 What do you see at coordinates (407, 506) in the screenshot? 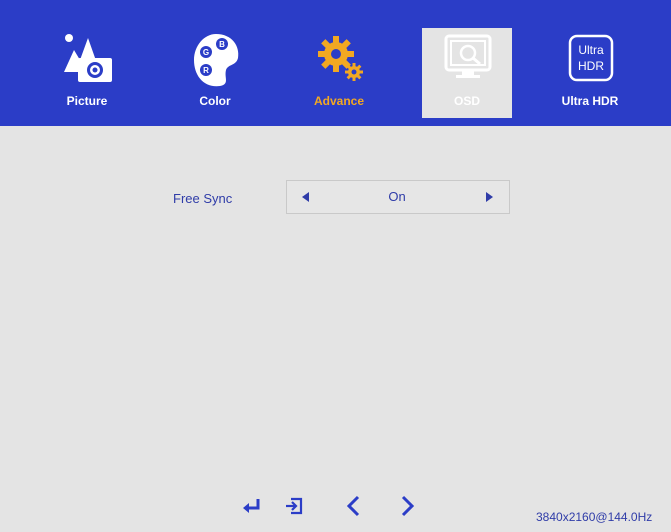
I see `chevron-right-icon` at bounding box center [407, 506].